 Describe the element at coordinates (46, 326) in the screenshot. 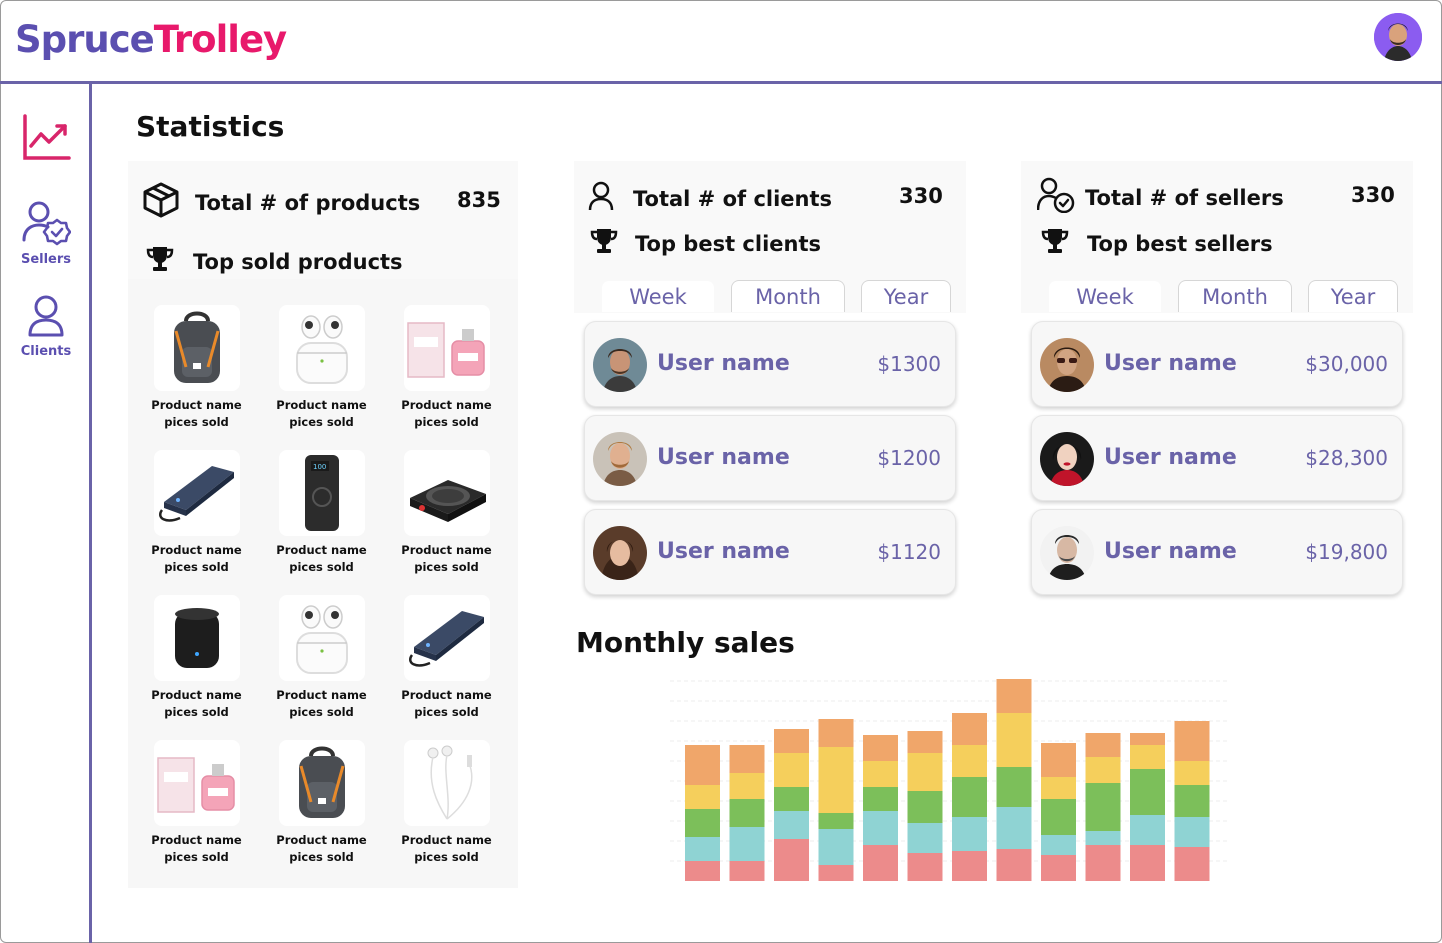

I see `sidebar-item-clients: Clients` at that location.